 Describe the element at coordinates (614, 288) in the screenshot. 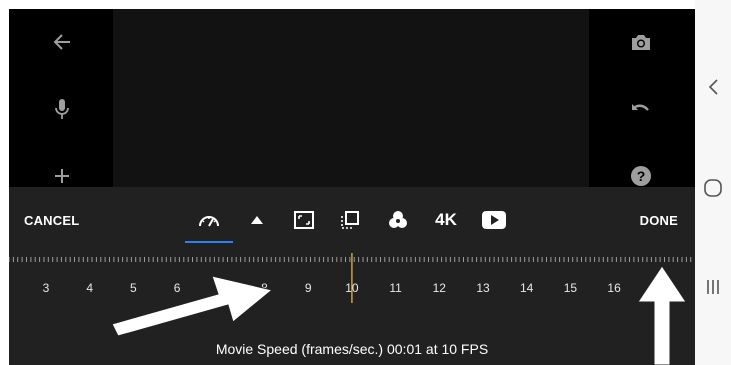

I see `ruler-label: 16` at that location.